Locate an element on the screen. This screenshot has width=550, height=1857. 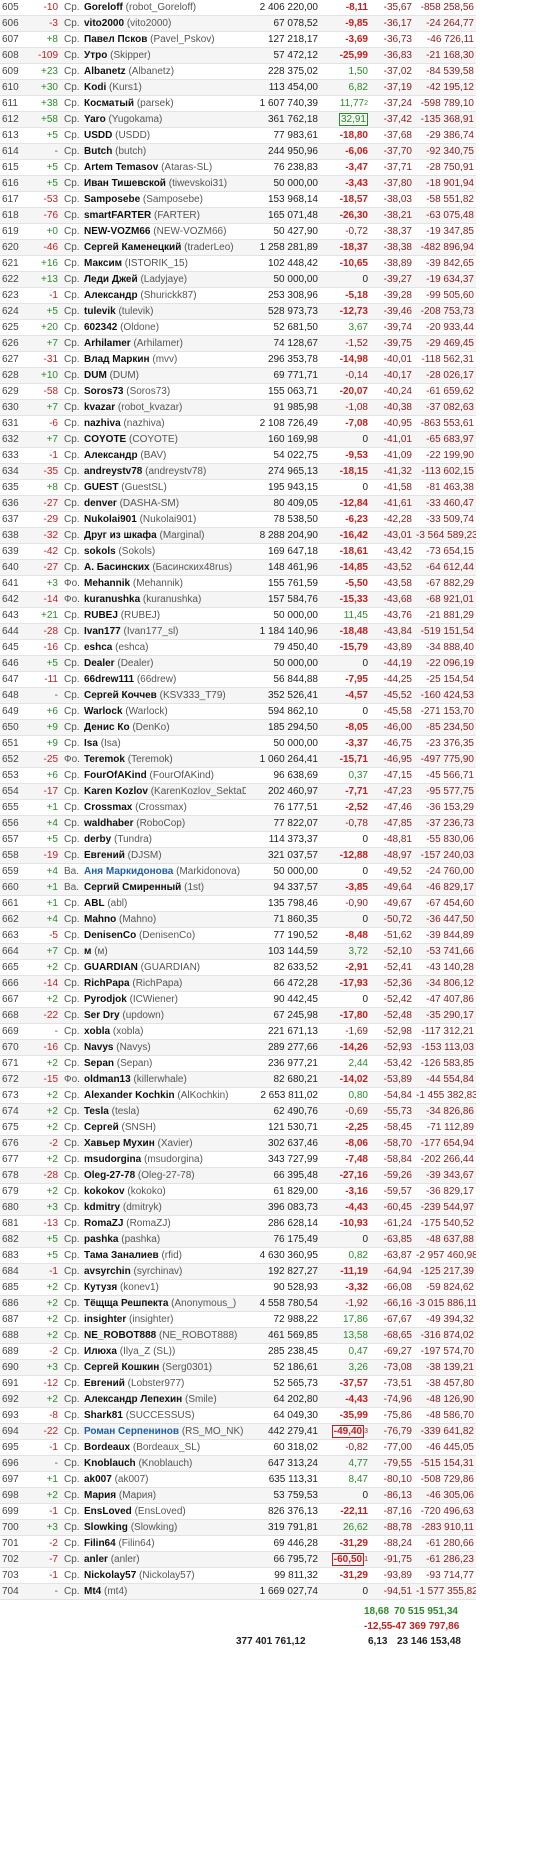
participant-name-link: Ivan177 is located at coordinates (102, 631).